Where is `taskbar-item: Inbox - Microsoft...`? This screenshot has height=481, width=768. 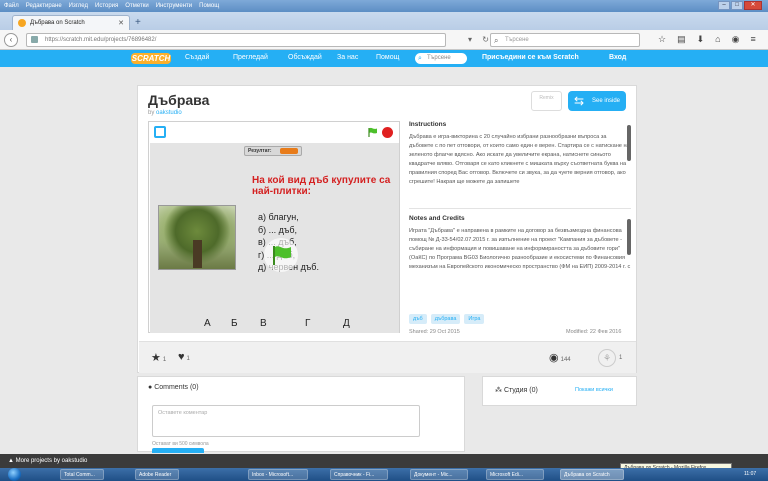
taskbar-item: Inbox - Microsoft... is located at coordinates (278, 474).